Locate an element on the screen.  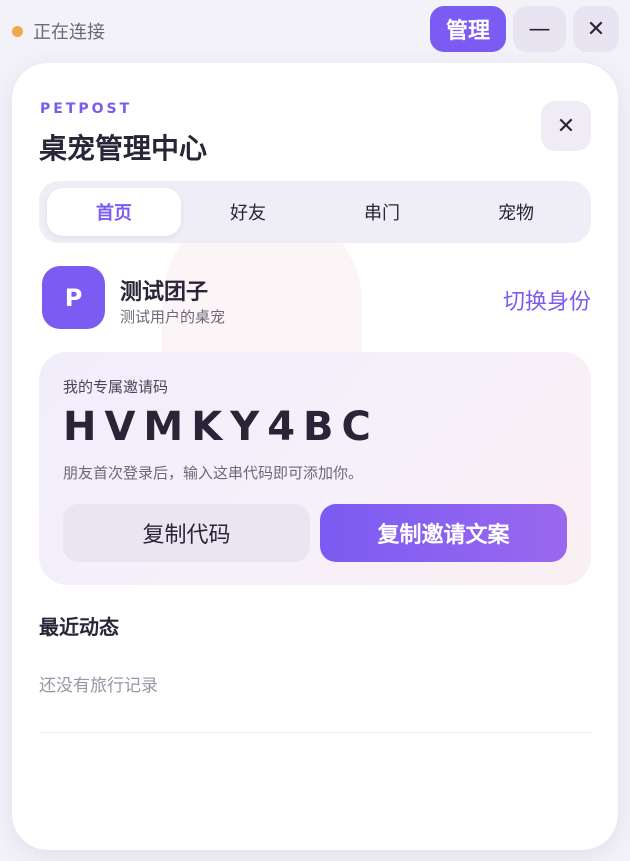
profile-row: P 测试团子 测试用户的桌宠 切换身份 is located at coordinates (316, 298).